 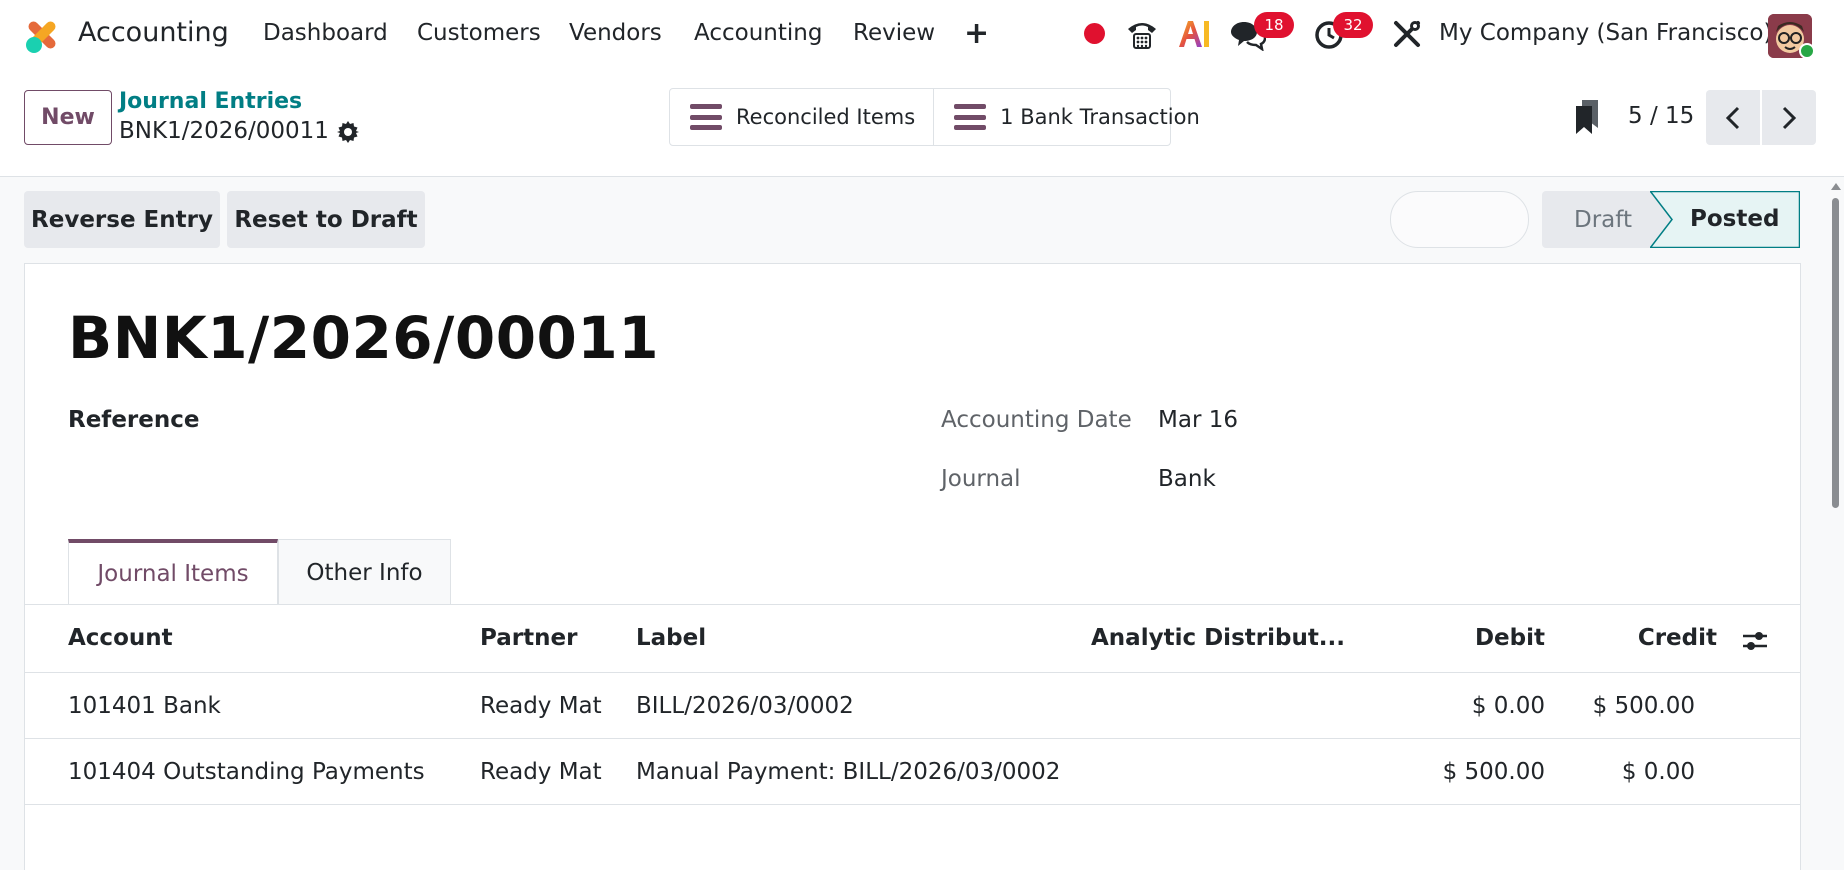 I want to click on reference-label: Reference, so click(x=134, y=420).